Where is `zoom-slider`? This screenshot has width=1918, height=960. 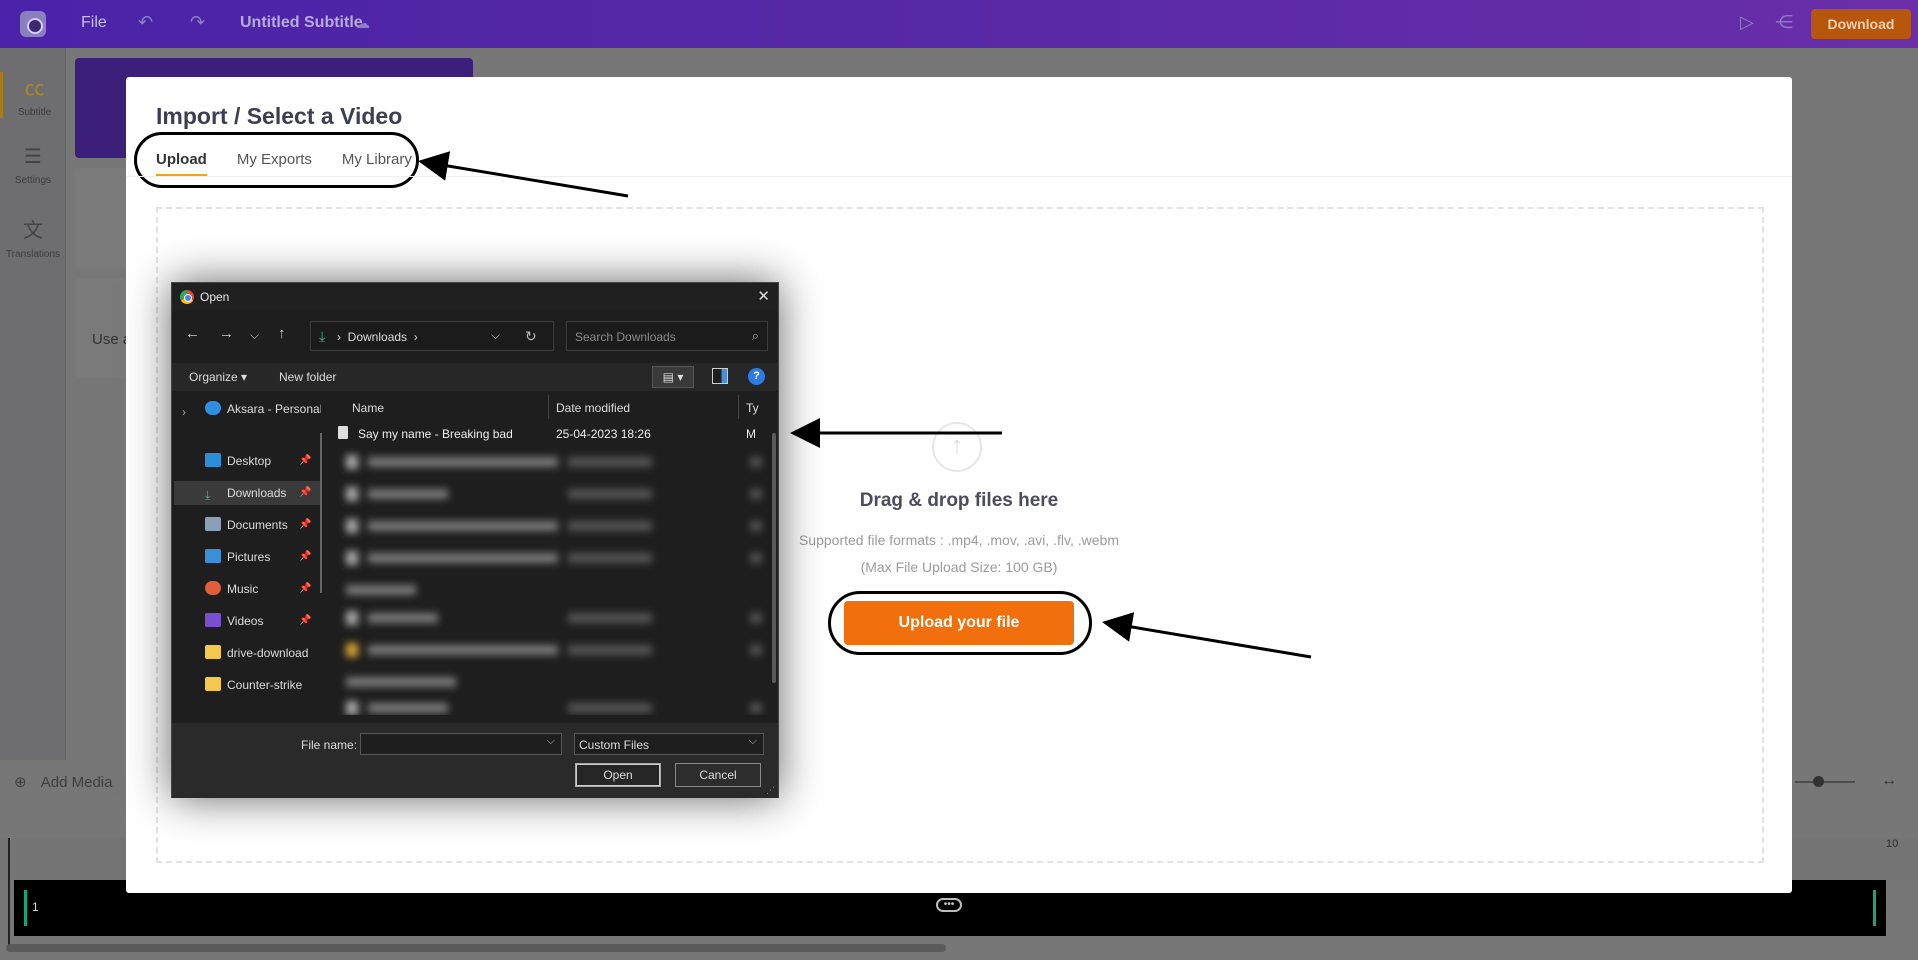
zoom-slider is located at coordinates (1825, 781).